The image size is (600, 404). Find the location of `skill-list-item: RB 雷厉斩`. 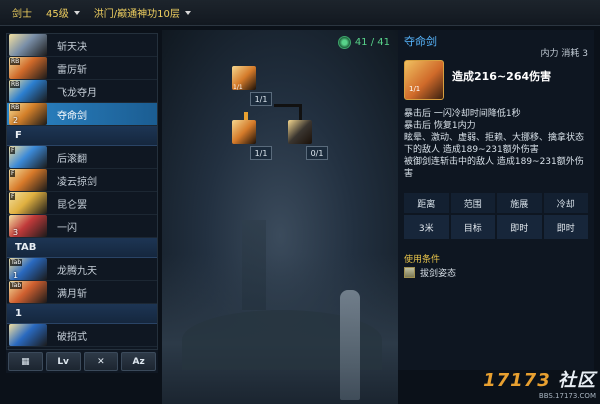

skill-list-item: RB 雷厉斩 is located at coordinates (82, 68).